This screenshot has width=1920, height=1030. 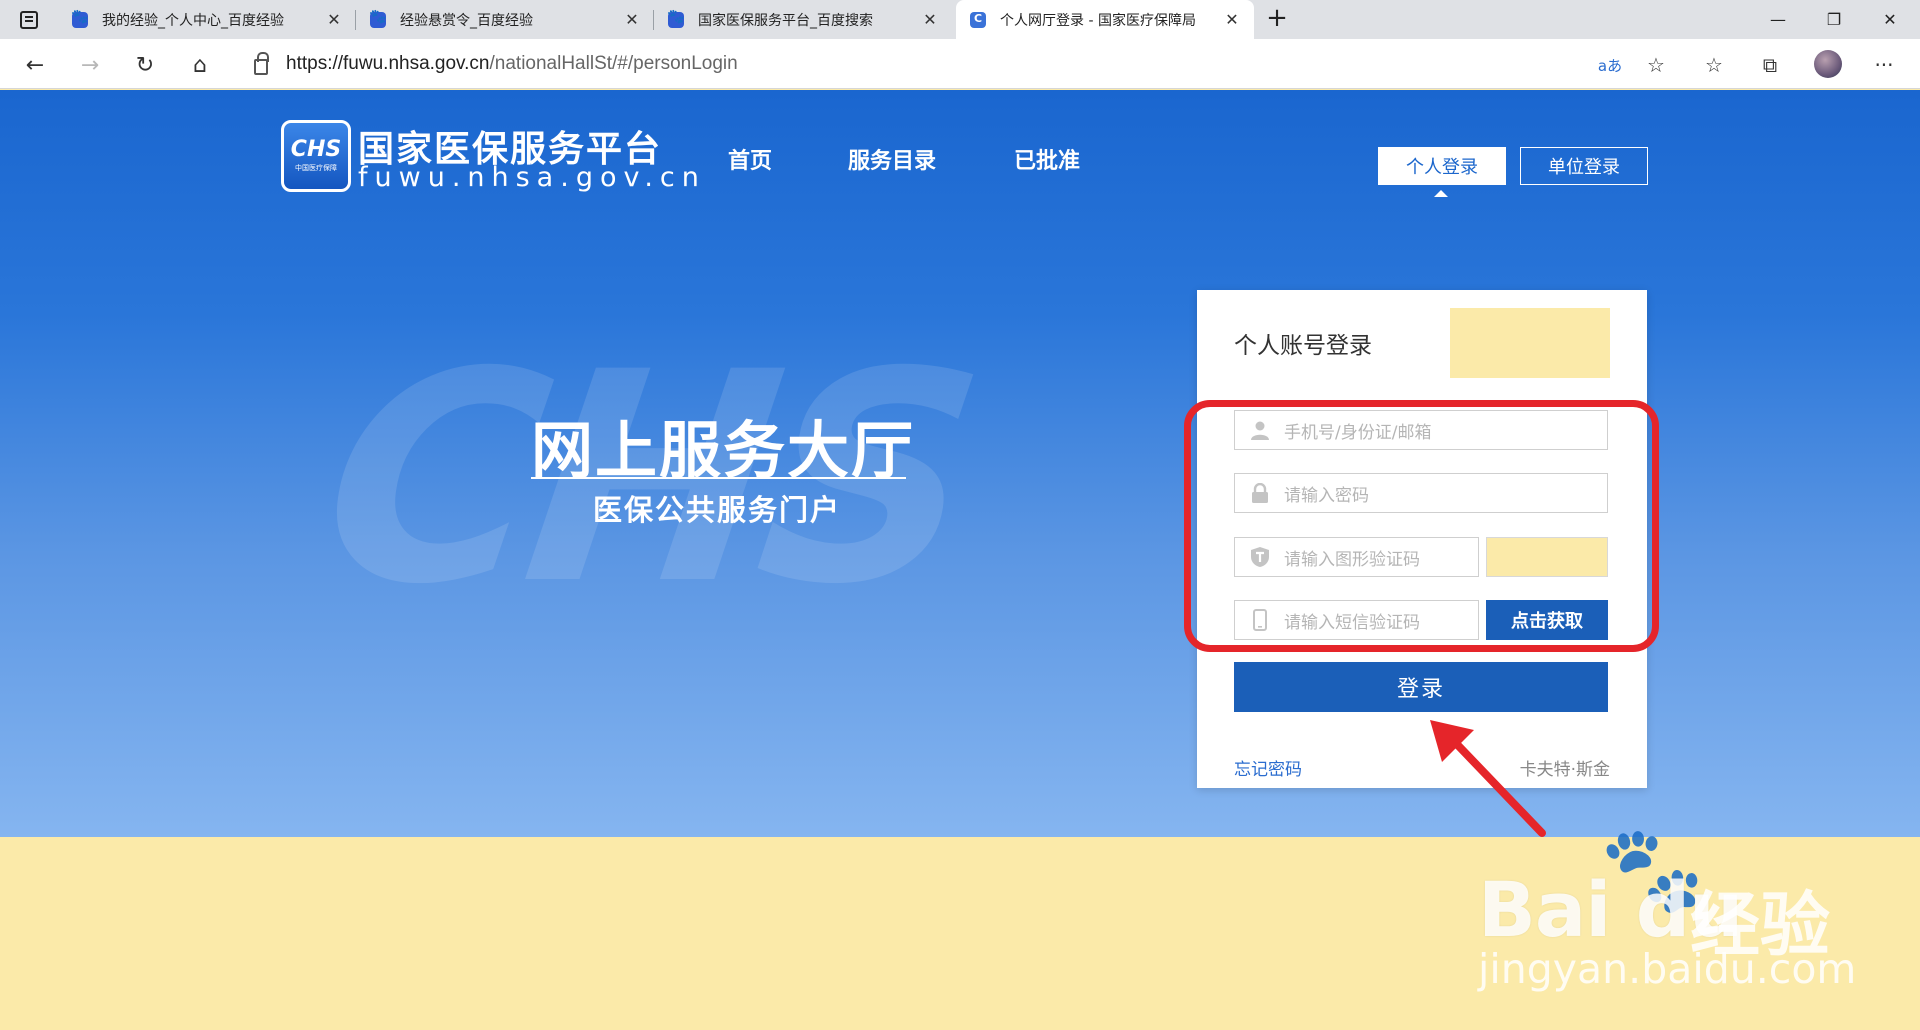 What do you see at coordinates (718, 478) in the screenshot?
I see `slogan-divider` at bounding box center [718, 478].